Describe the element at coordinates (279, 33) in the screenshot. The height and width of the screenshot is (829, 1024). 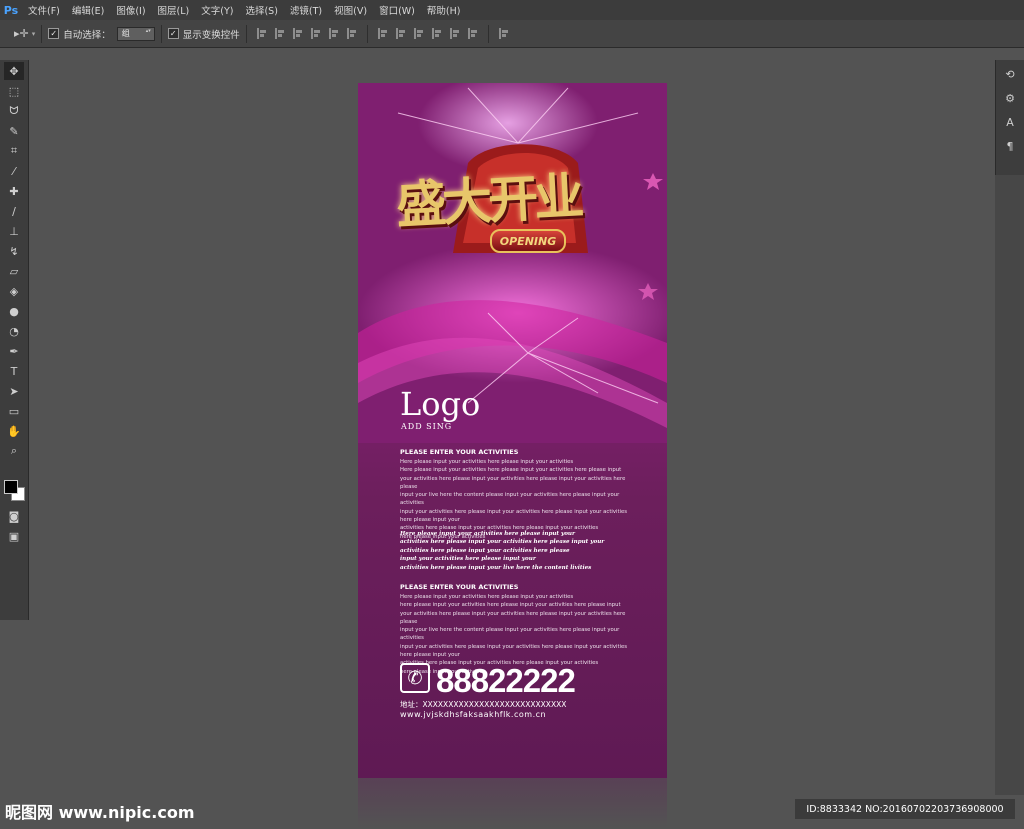
I see `align-vcenter-icon` at that location.